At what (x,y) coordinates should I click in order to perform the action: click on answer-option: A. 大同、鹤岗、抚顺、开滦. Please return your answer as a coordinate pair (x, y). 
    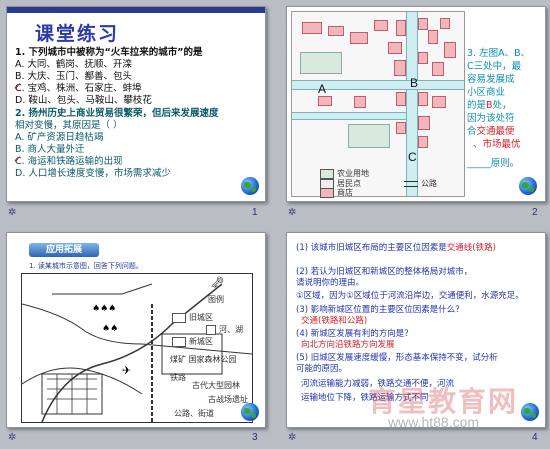
    Looking at the image, I should click on (73, 64).